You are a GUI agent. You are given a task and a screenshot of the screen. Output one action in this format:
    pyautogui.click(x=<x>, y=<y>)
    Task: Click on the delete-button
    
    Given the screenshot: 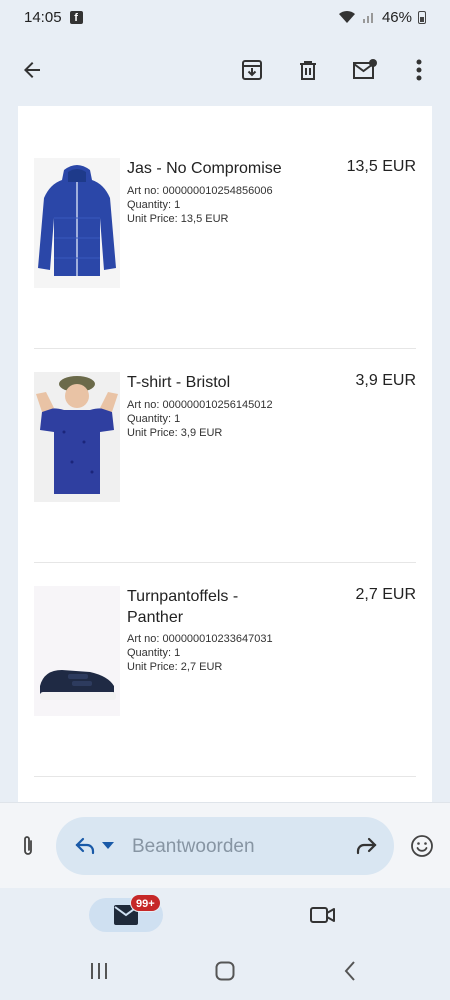 What is the action you would take?
    pyautogui.click(x=308, y=70)
    